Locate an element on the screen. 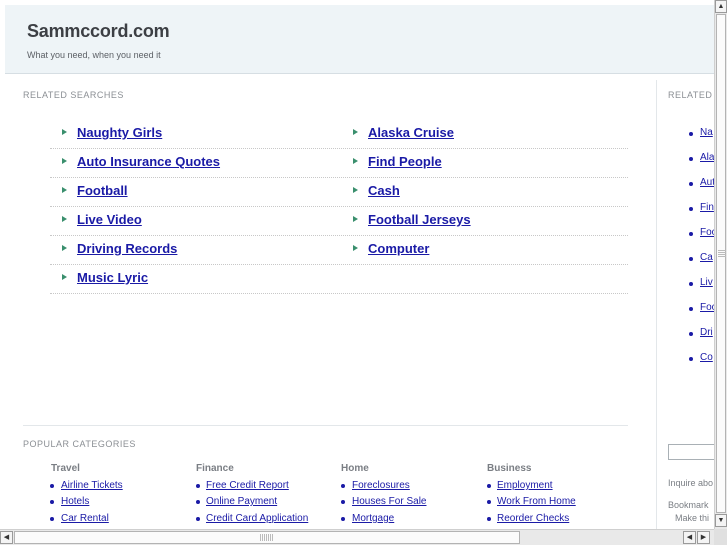 The width and height of the screenshot is (727, 545). category-heading-travel: Travel is located at coordinates (65, 468).